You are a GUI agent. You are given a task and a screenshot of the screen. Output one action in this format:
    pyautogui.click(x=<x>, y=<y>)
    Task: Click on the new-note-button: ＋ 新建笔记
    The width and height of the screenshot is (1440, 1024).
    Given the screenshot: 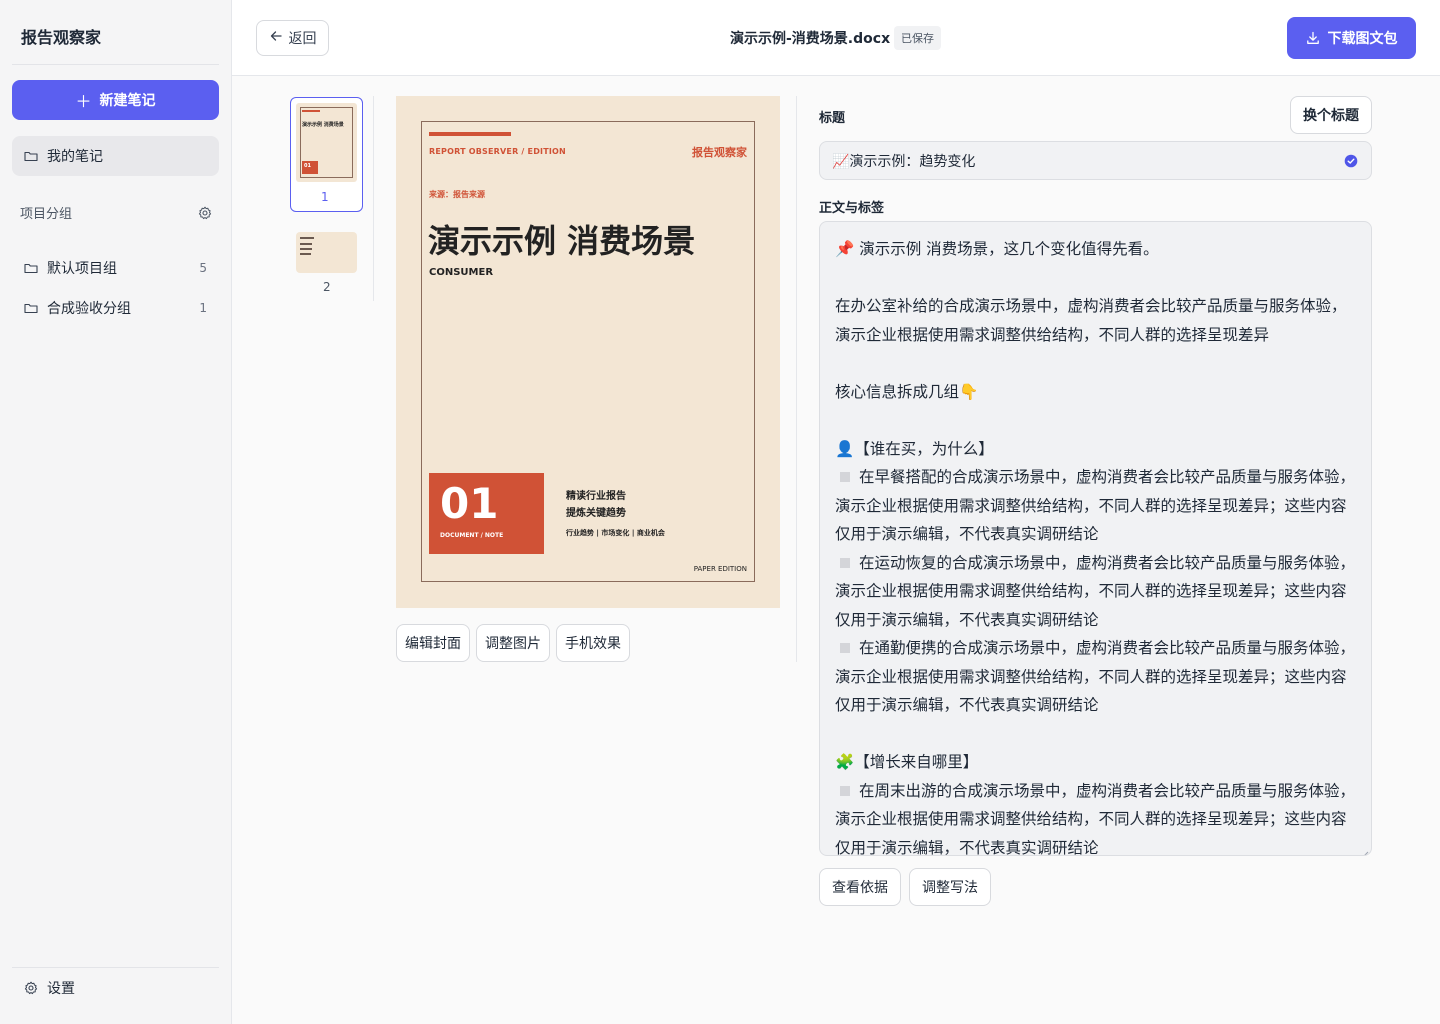 What is the action you would take?
    pyautogui.click(x=115, y=100)
    